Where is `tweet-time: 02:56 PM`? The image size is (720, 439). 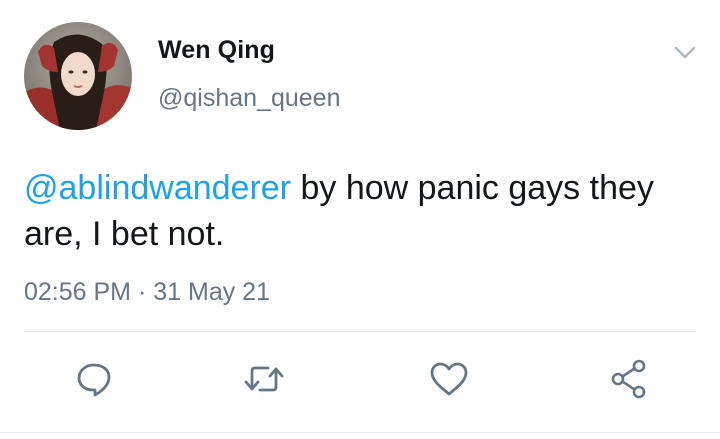 tweet-time: 02:56 PM is located at coordinates (78, 292).